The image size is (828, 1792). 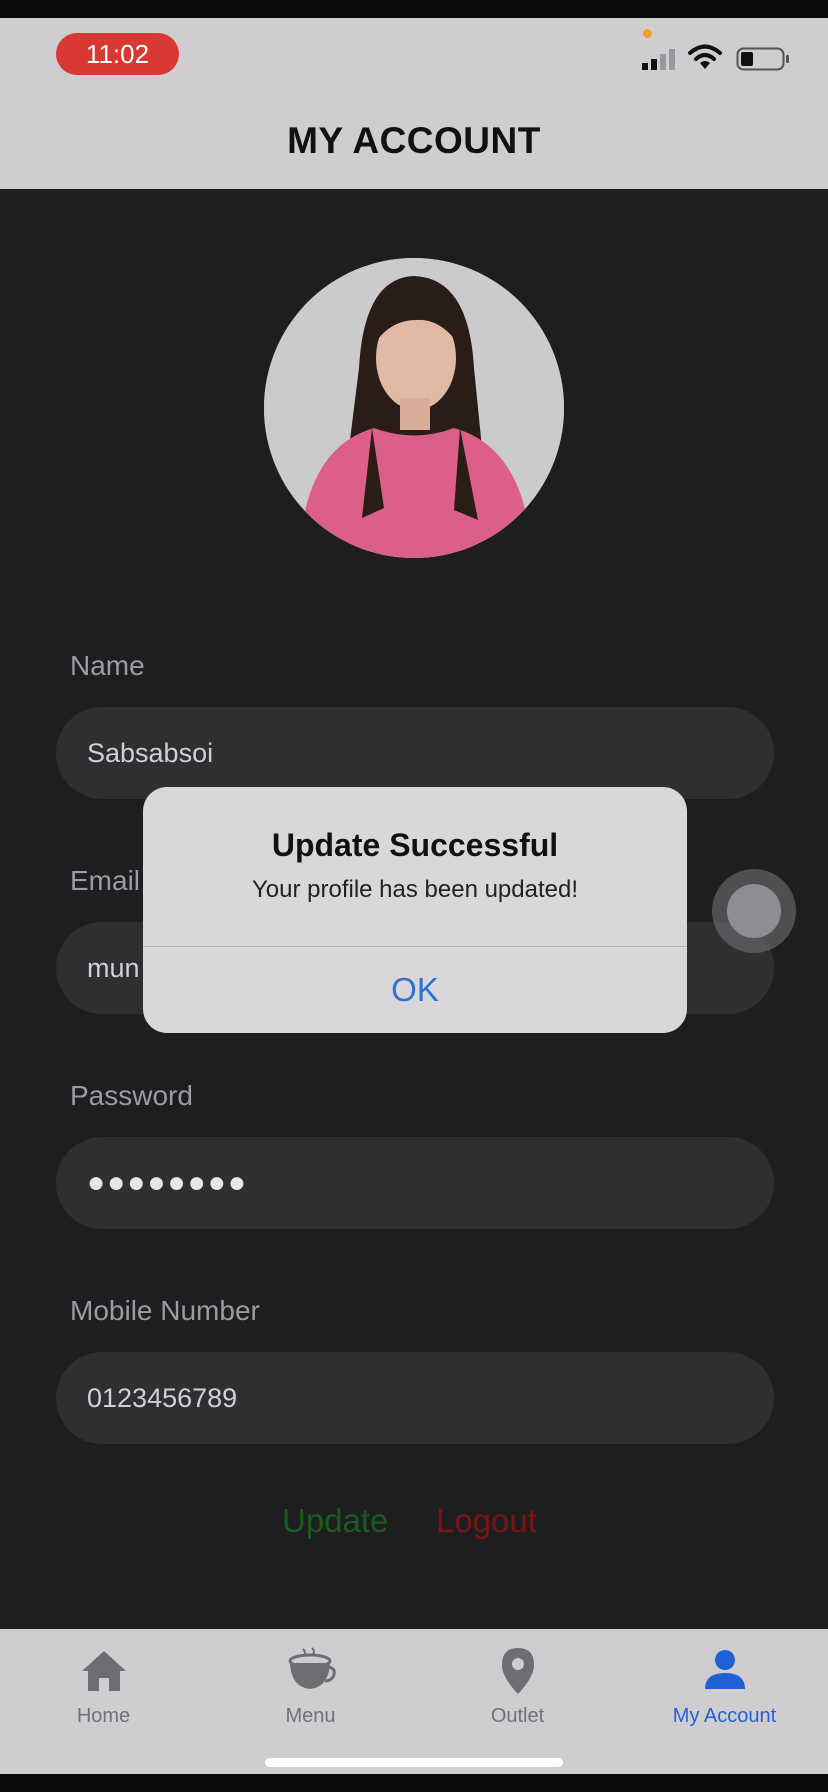 I want to click on mobile-label: Mobile Number, so click(x=165, y=1310).